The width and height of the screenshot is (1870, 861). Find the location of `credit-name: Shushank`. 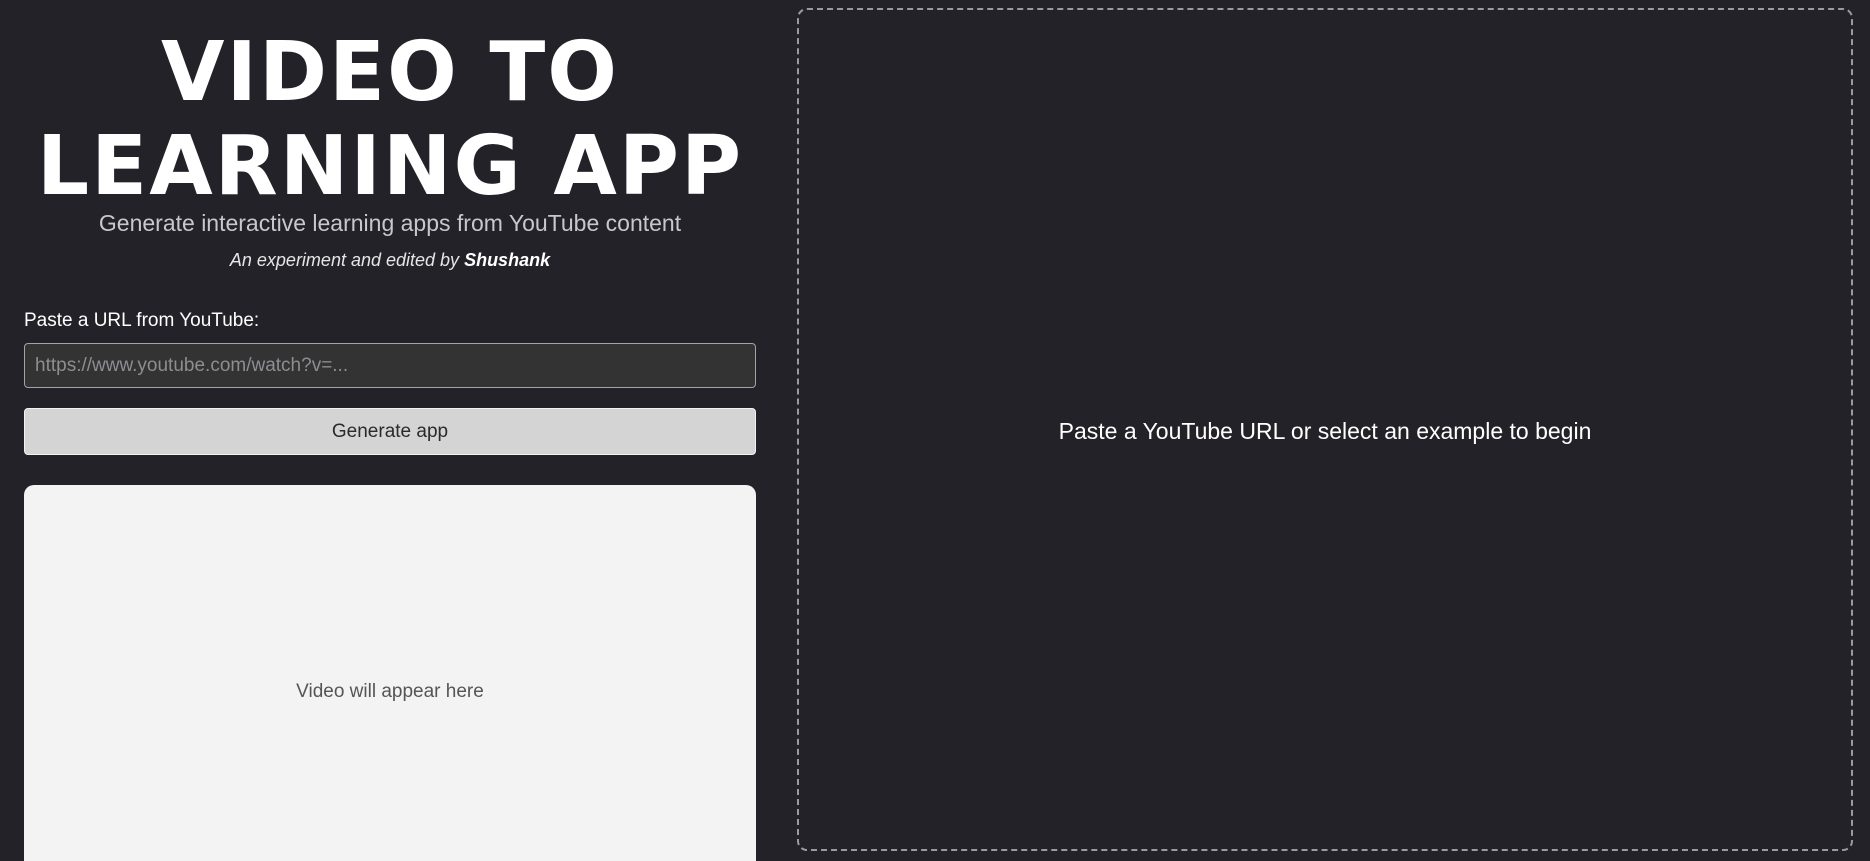

credit-name: Shushank is located at coordinates (507, 260).